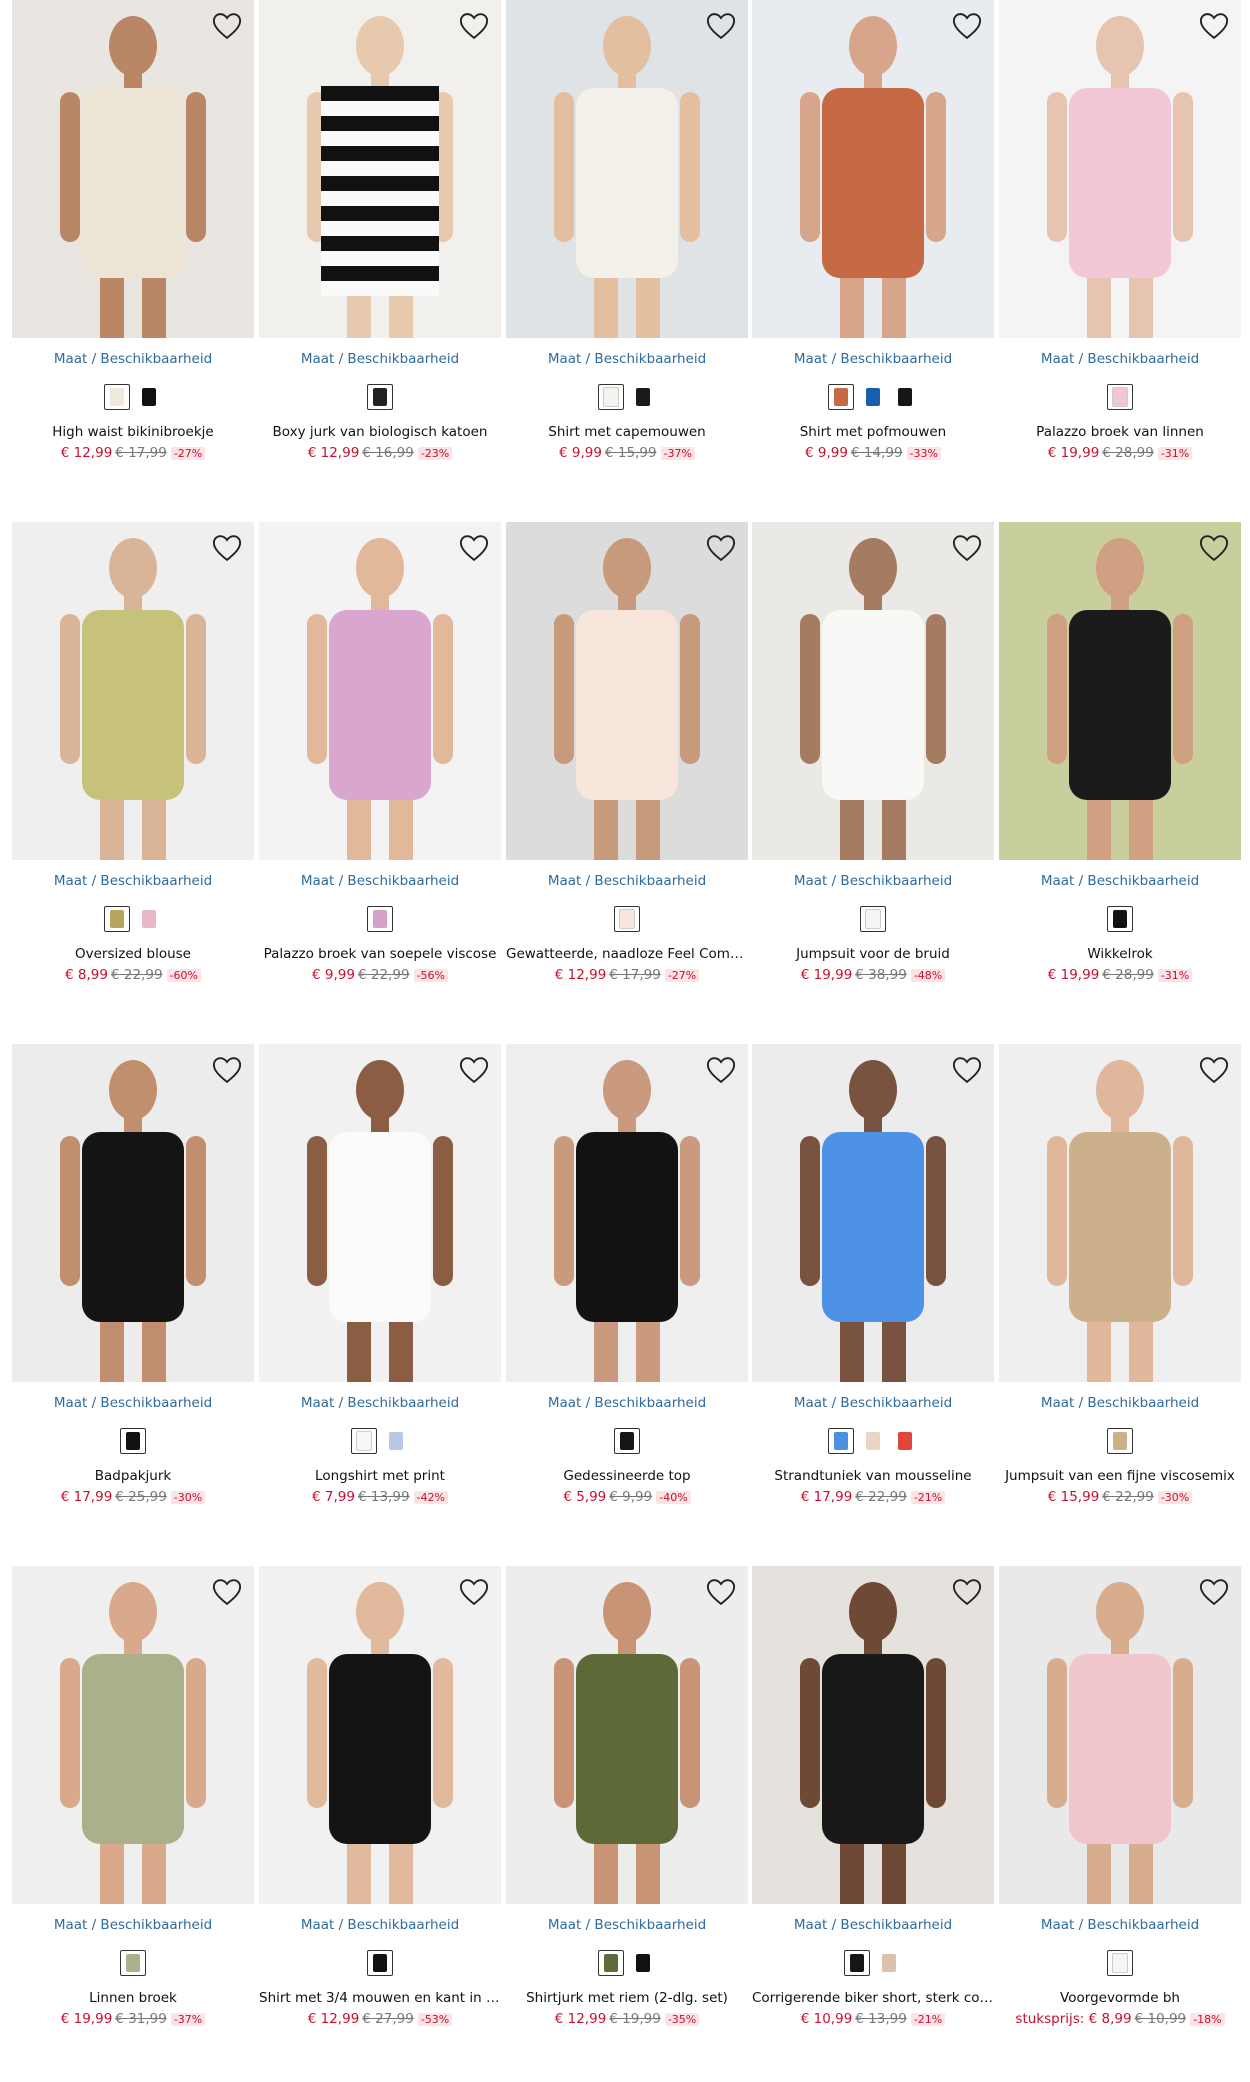 The height and width of the screenshot is (2082, 1250). I want to click on product-name: Longshirt met print, so click(380, 1476).